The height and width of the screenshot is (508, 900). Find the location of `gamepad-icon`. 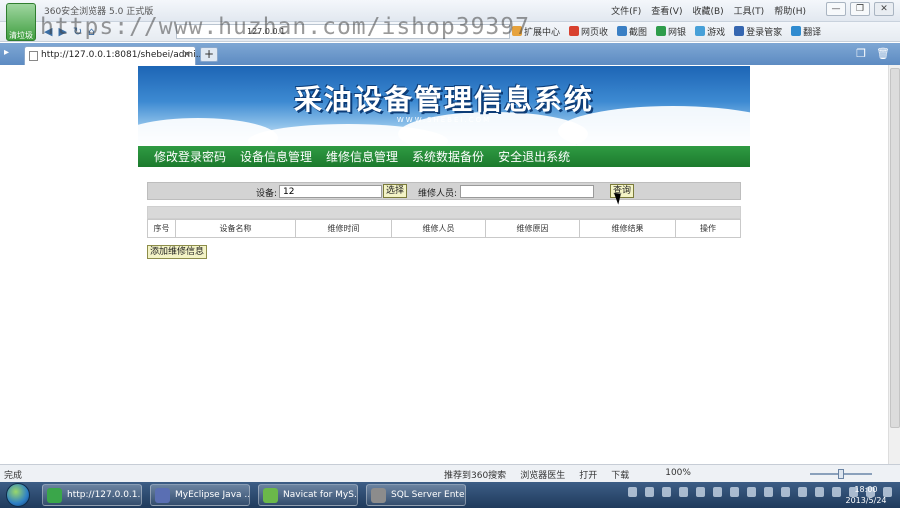

gamepad-icon is located at coordinates (700, 31).